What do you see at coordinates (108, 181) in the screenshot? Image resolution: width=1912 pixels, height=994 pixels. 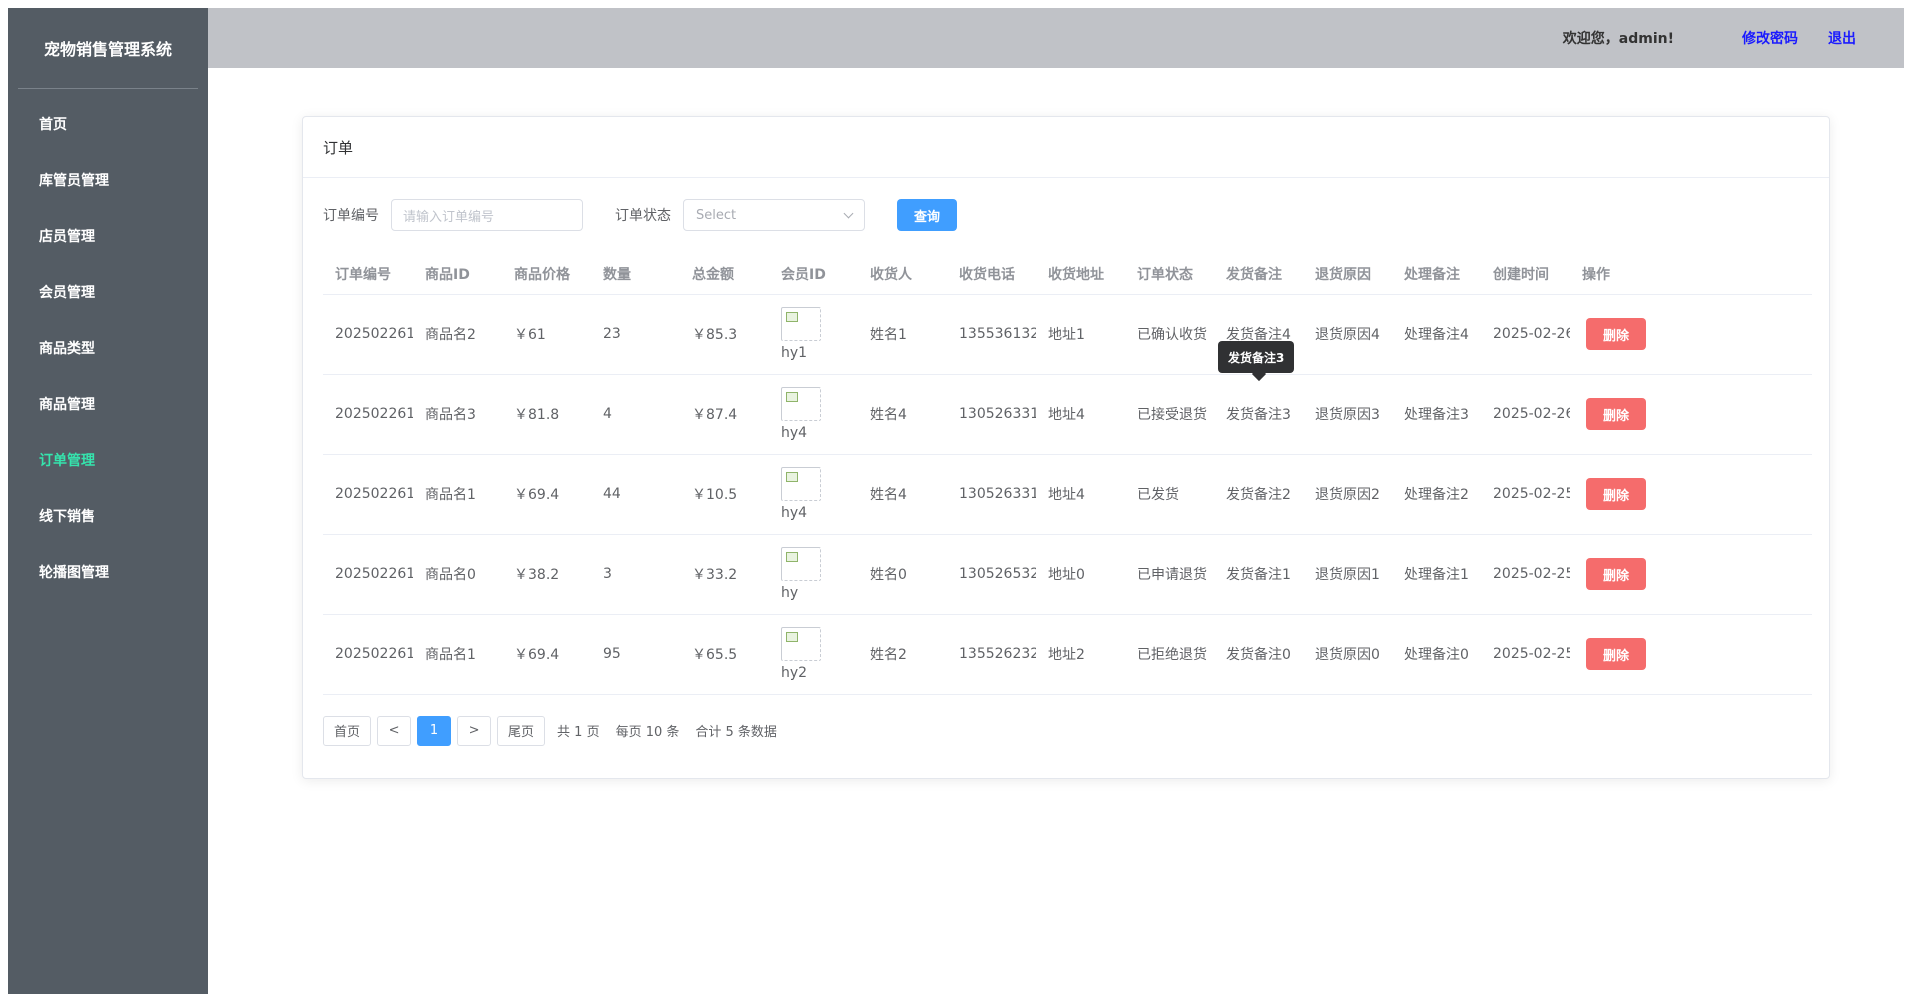 I see `sidebar-item-warehouse-keeper: 库管员管理` at bounding box center [108, 181].